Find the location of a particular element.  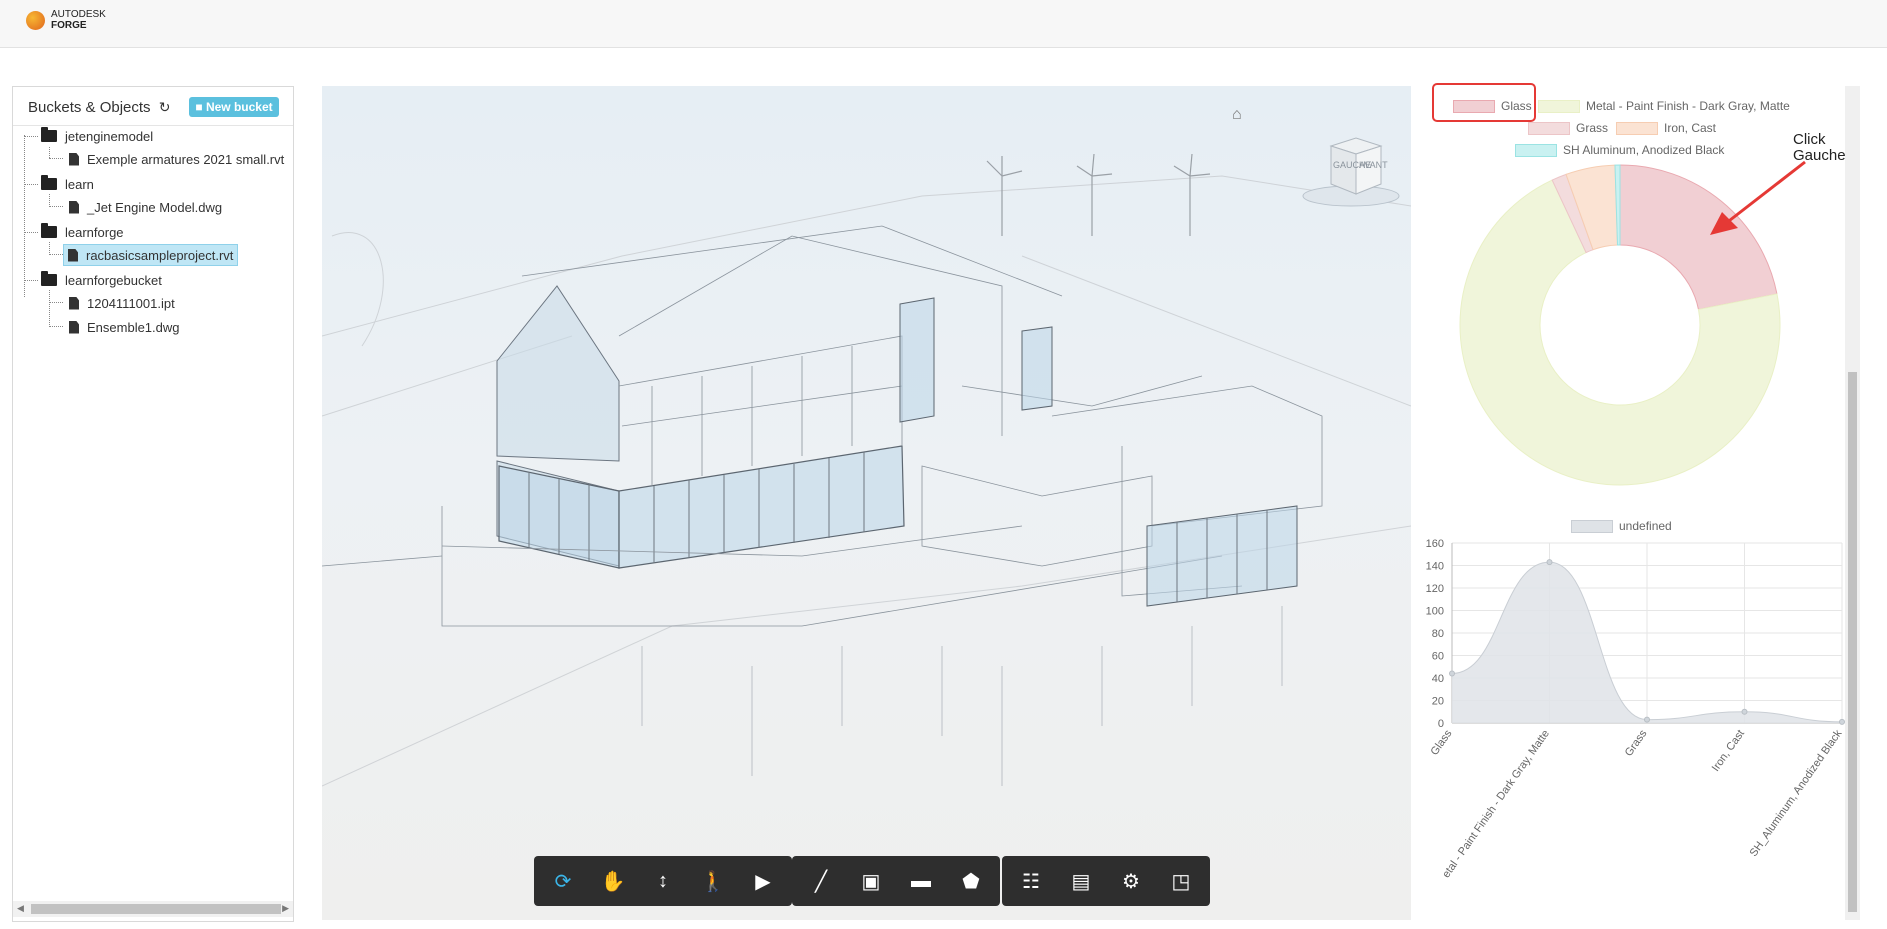

x-tick-label: Grass is located at coordinates (1636, 742).